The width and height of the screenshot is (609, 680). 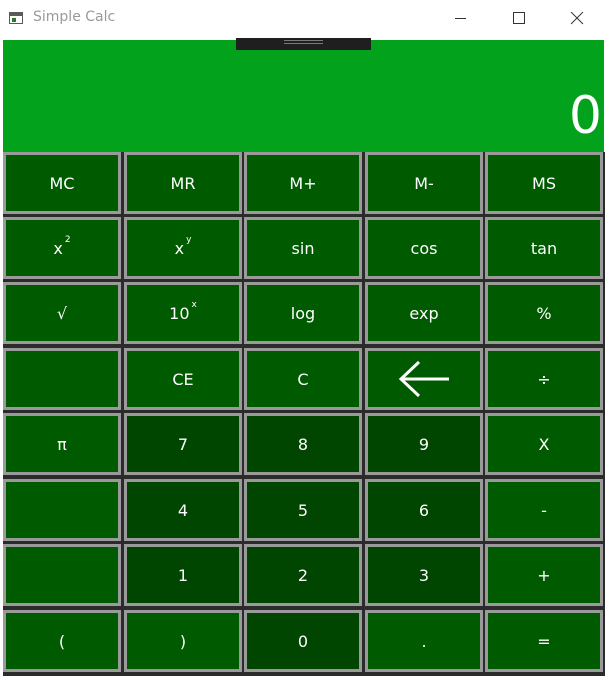 What do you see at coordinates (183, 379) in the screenshot?
I see `clear-entry-button: CE` at bounding box center [183, 379].